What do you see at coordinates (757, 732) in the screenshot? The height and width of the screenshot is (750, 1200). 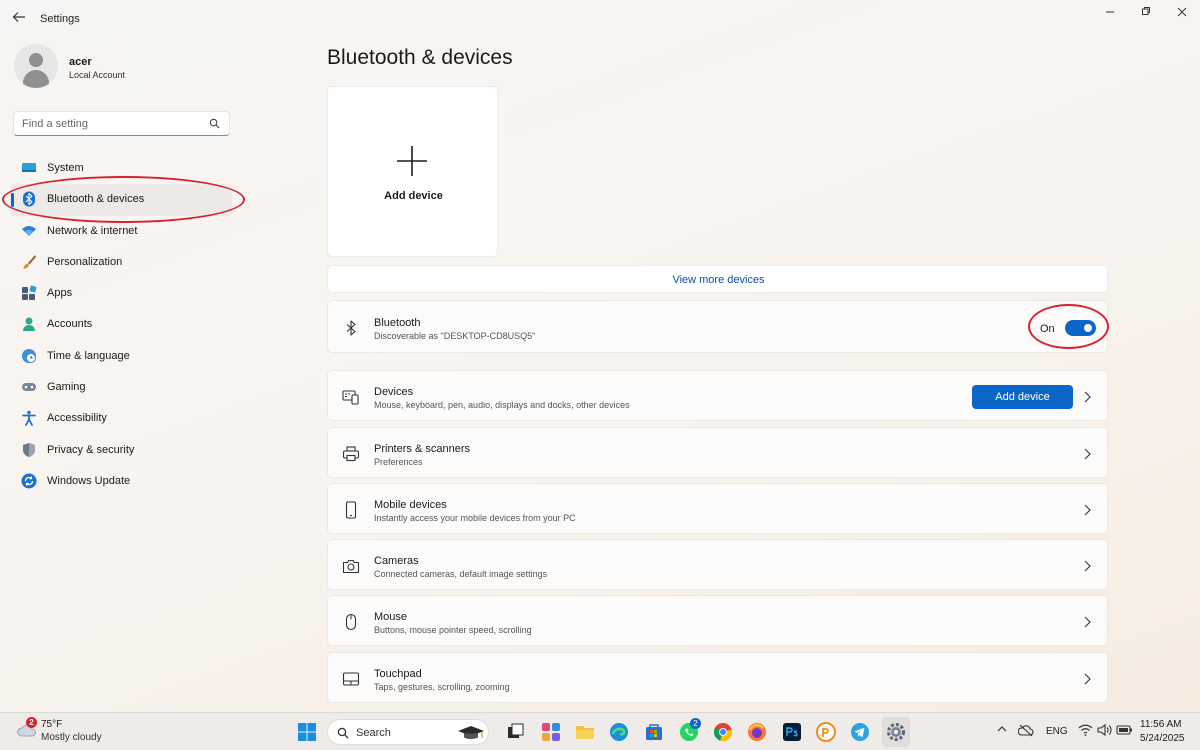 I see `firefox-icon` at bounding box center [757, 732].